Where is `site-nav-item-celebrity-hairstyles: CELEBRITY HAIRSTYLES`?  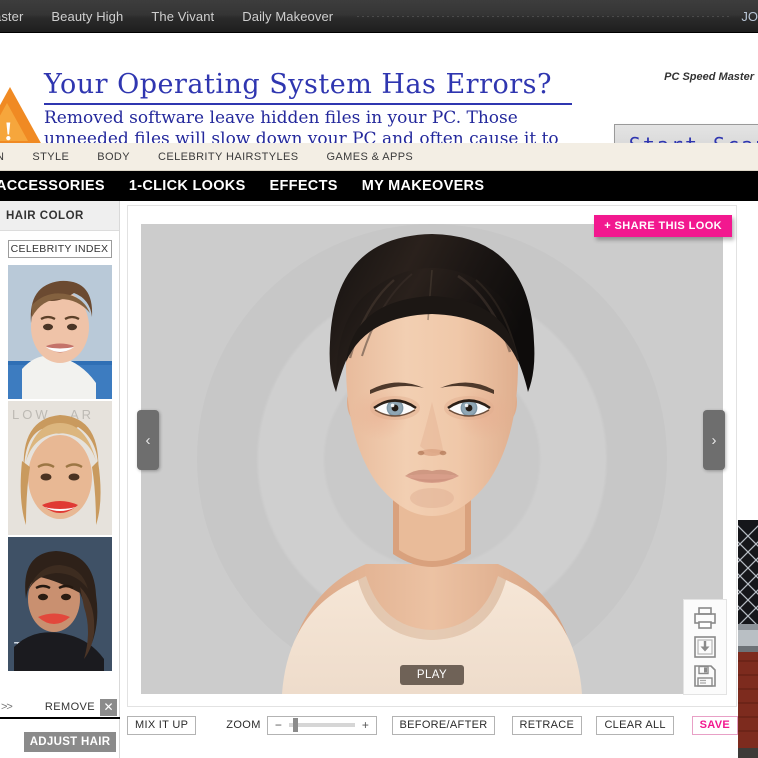 site-nav-item-celebrity-hairstyles: CELEBRITY HAIRSTYLES is located at coordinates (228, 157).